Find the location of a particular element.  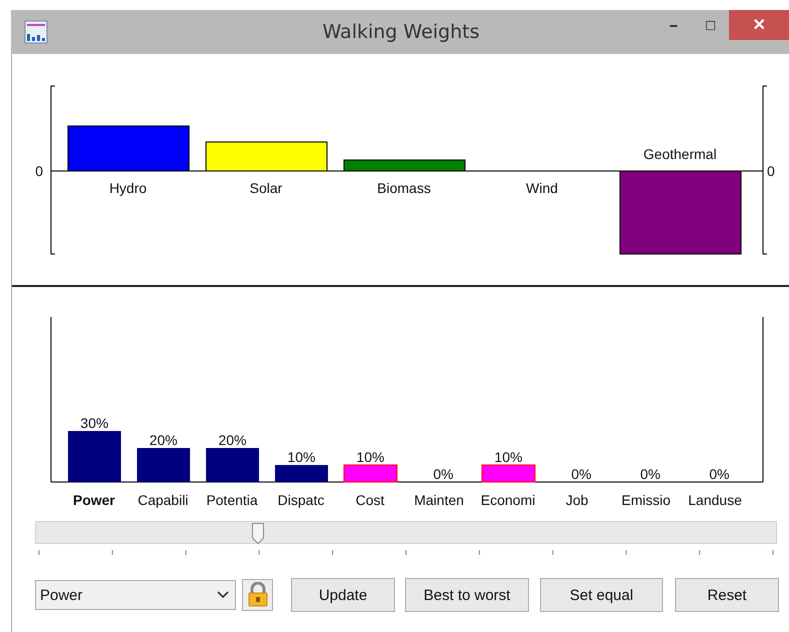

padlock-icon is located at coordinates (257, 595).